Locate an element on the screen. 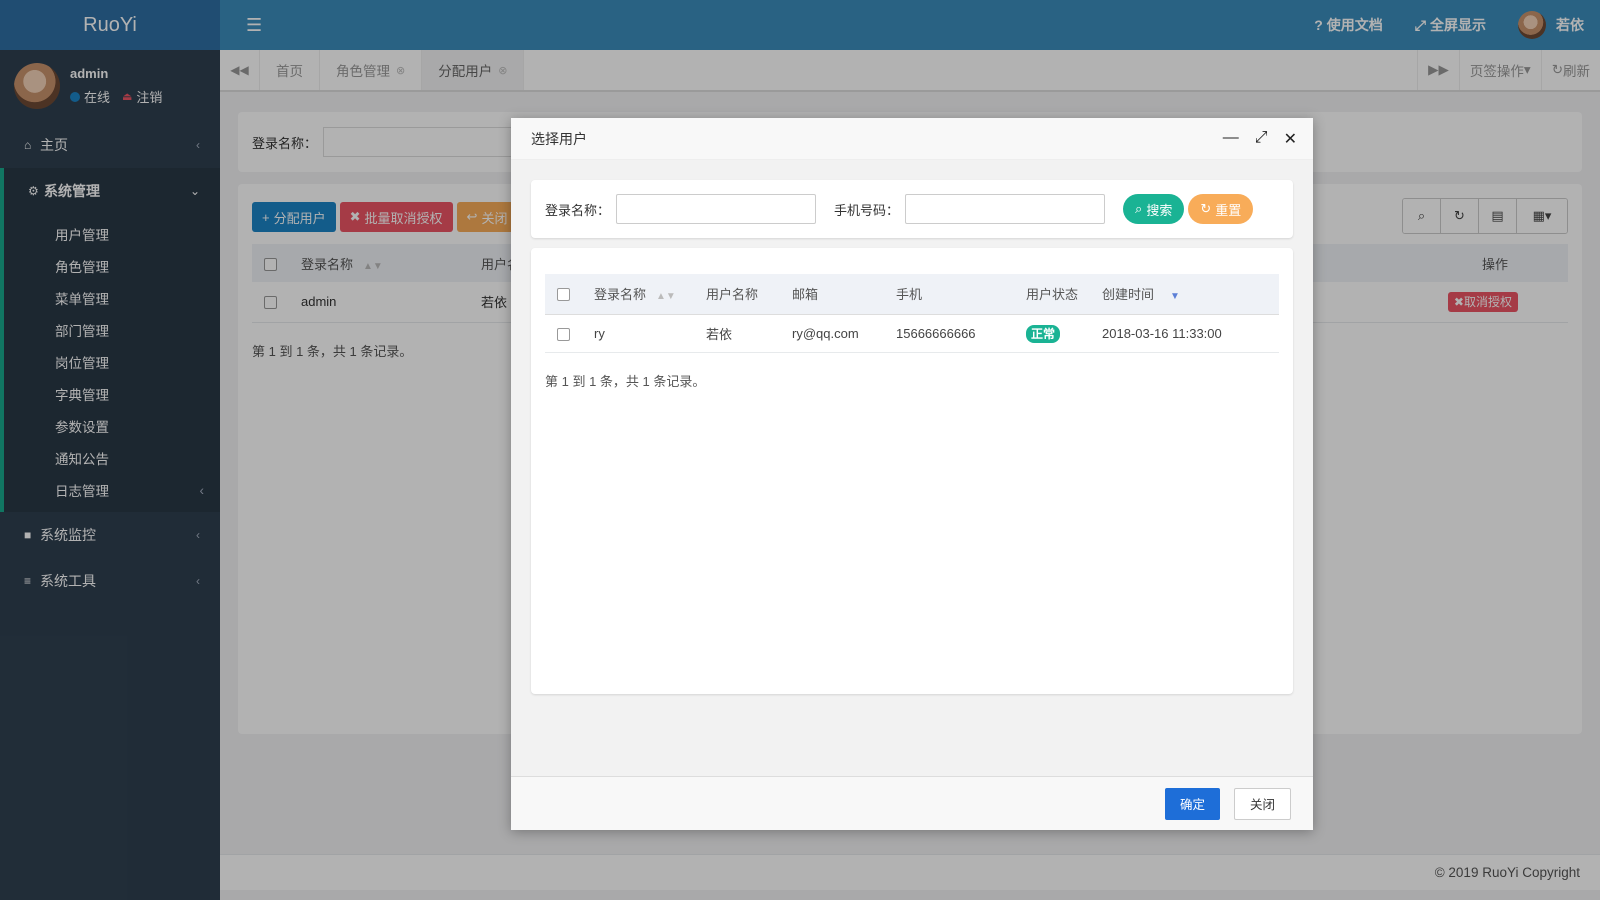 This screenshot has width=1600, height=900. dialog-title: 选择用户 is located at coordinates (559, 138).